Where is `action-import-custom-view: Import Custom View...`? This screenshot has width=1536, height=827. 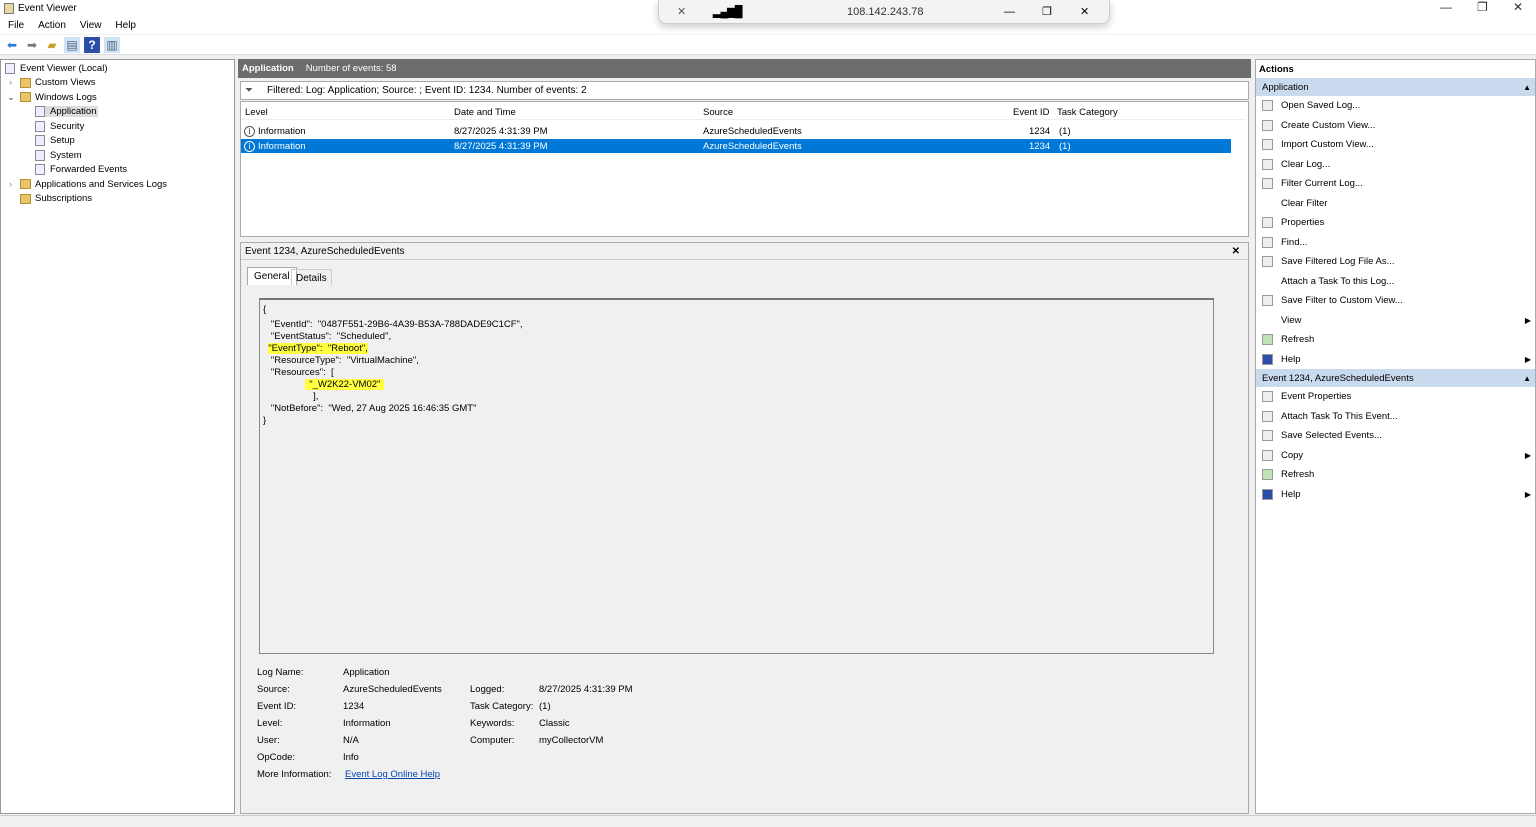 action-import-custom-view: Import Custom View... is located at coordinates (1395, 145).